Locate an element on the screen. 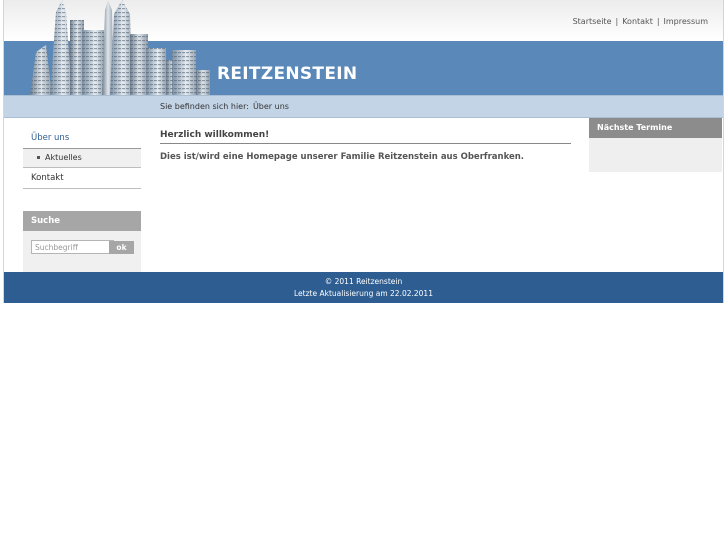 This screenshot has width=727, height=545. termine-panel: Nächste Termine is located at coordinates (655, 145).